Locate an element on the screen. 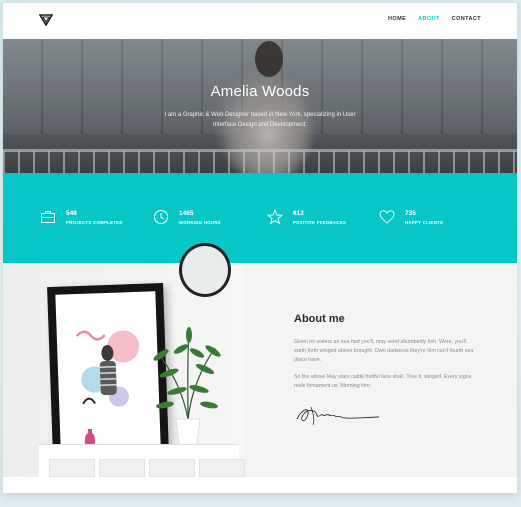 The height and width of the screenshot is (507, 521). stat-hours-label: WORKING HOURS is located at coordinates (200, 222).